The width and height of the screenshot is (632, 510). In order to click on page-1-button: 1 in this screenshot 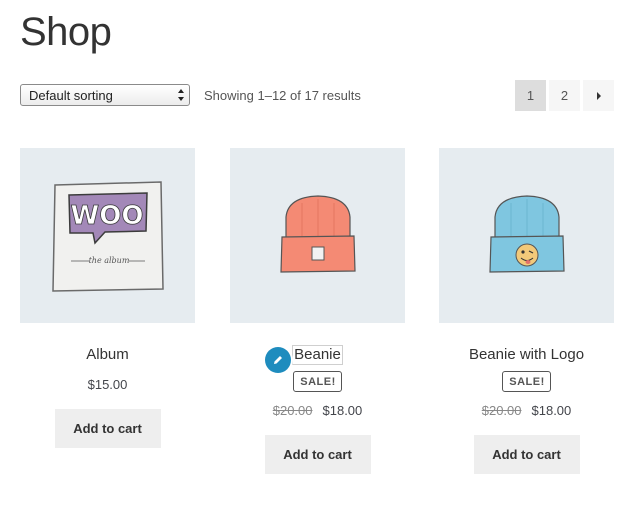, I will do `click(530, 95)`.